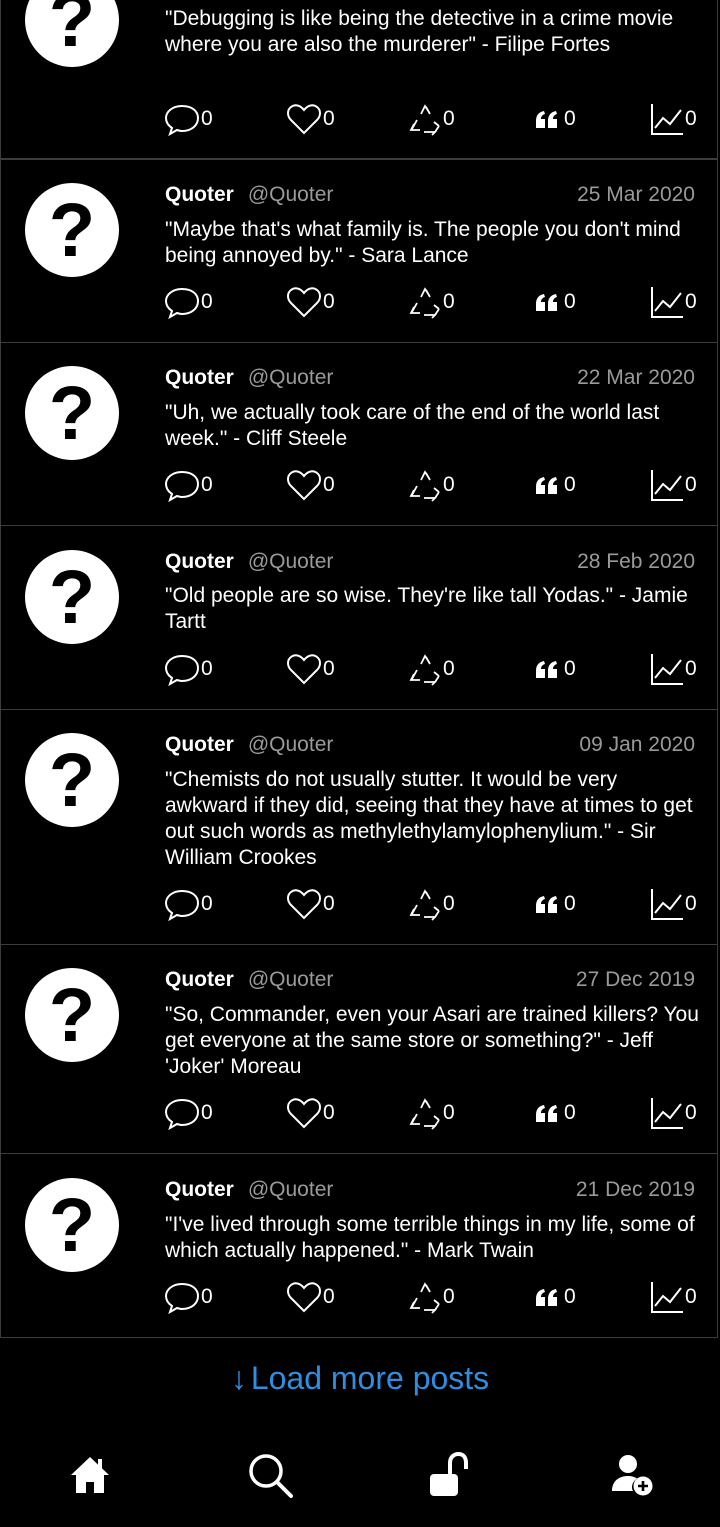  What do you see at coordinates (637, 744) in the screenshot?
I see `post-date: 09 Jan 2020` at bounding box center [637, 744].